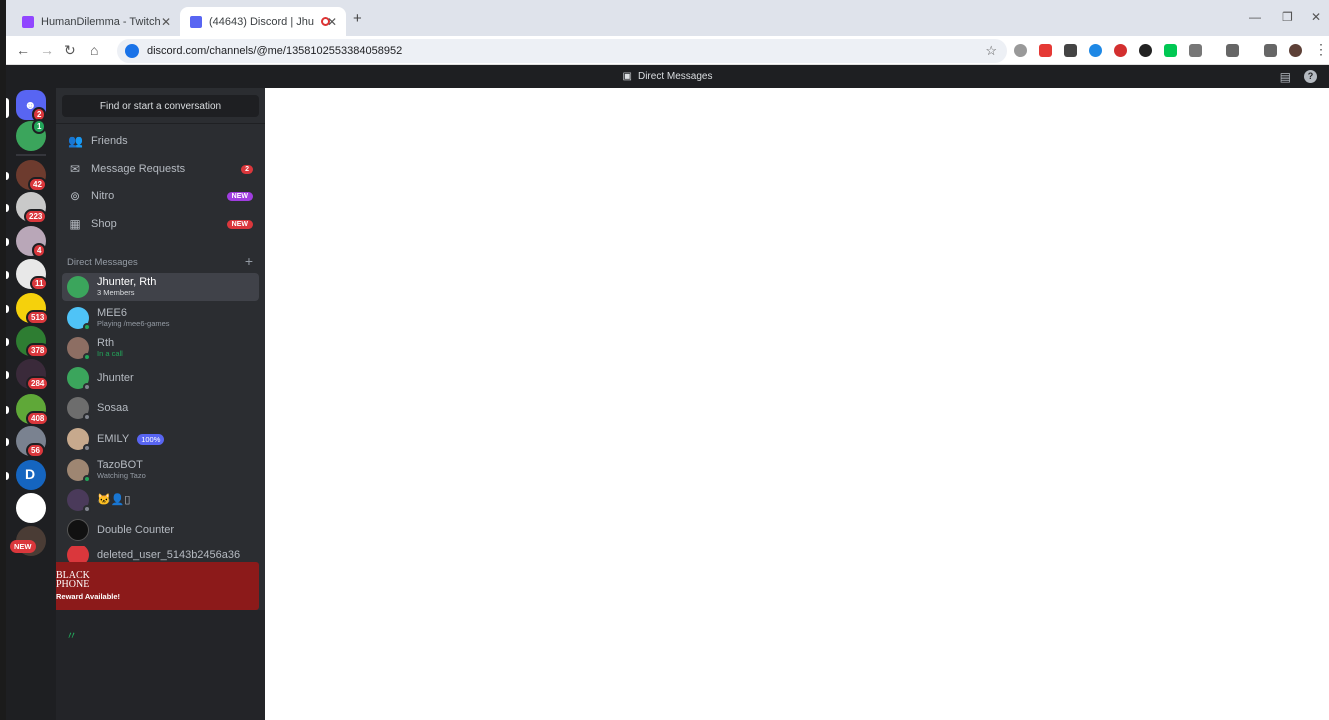  Describe the element at coordinates (249, 261) in the screenshot. I see `create-dm-button: +` at that location.